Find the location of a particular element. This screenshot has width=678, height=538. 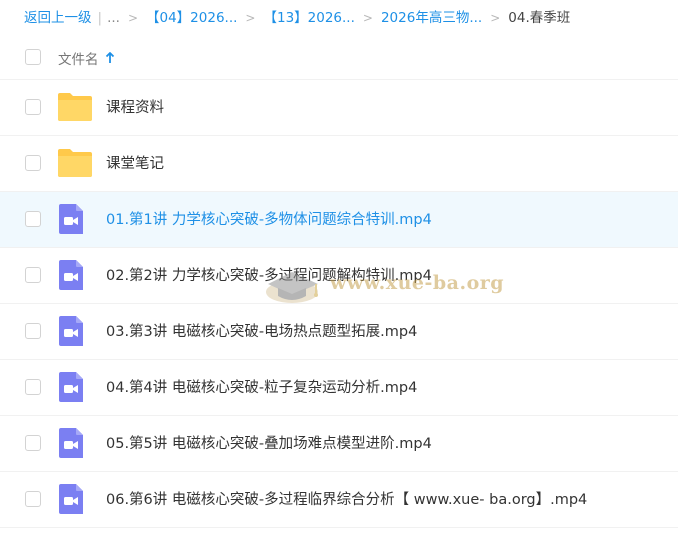

file-row: 01.第1讲 力学核心突破-多物体问题综合特训.mp4 is located at coordinates (339, 220).